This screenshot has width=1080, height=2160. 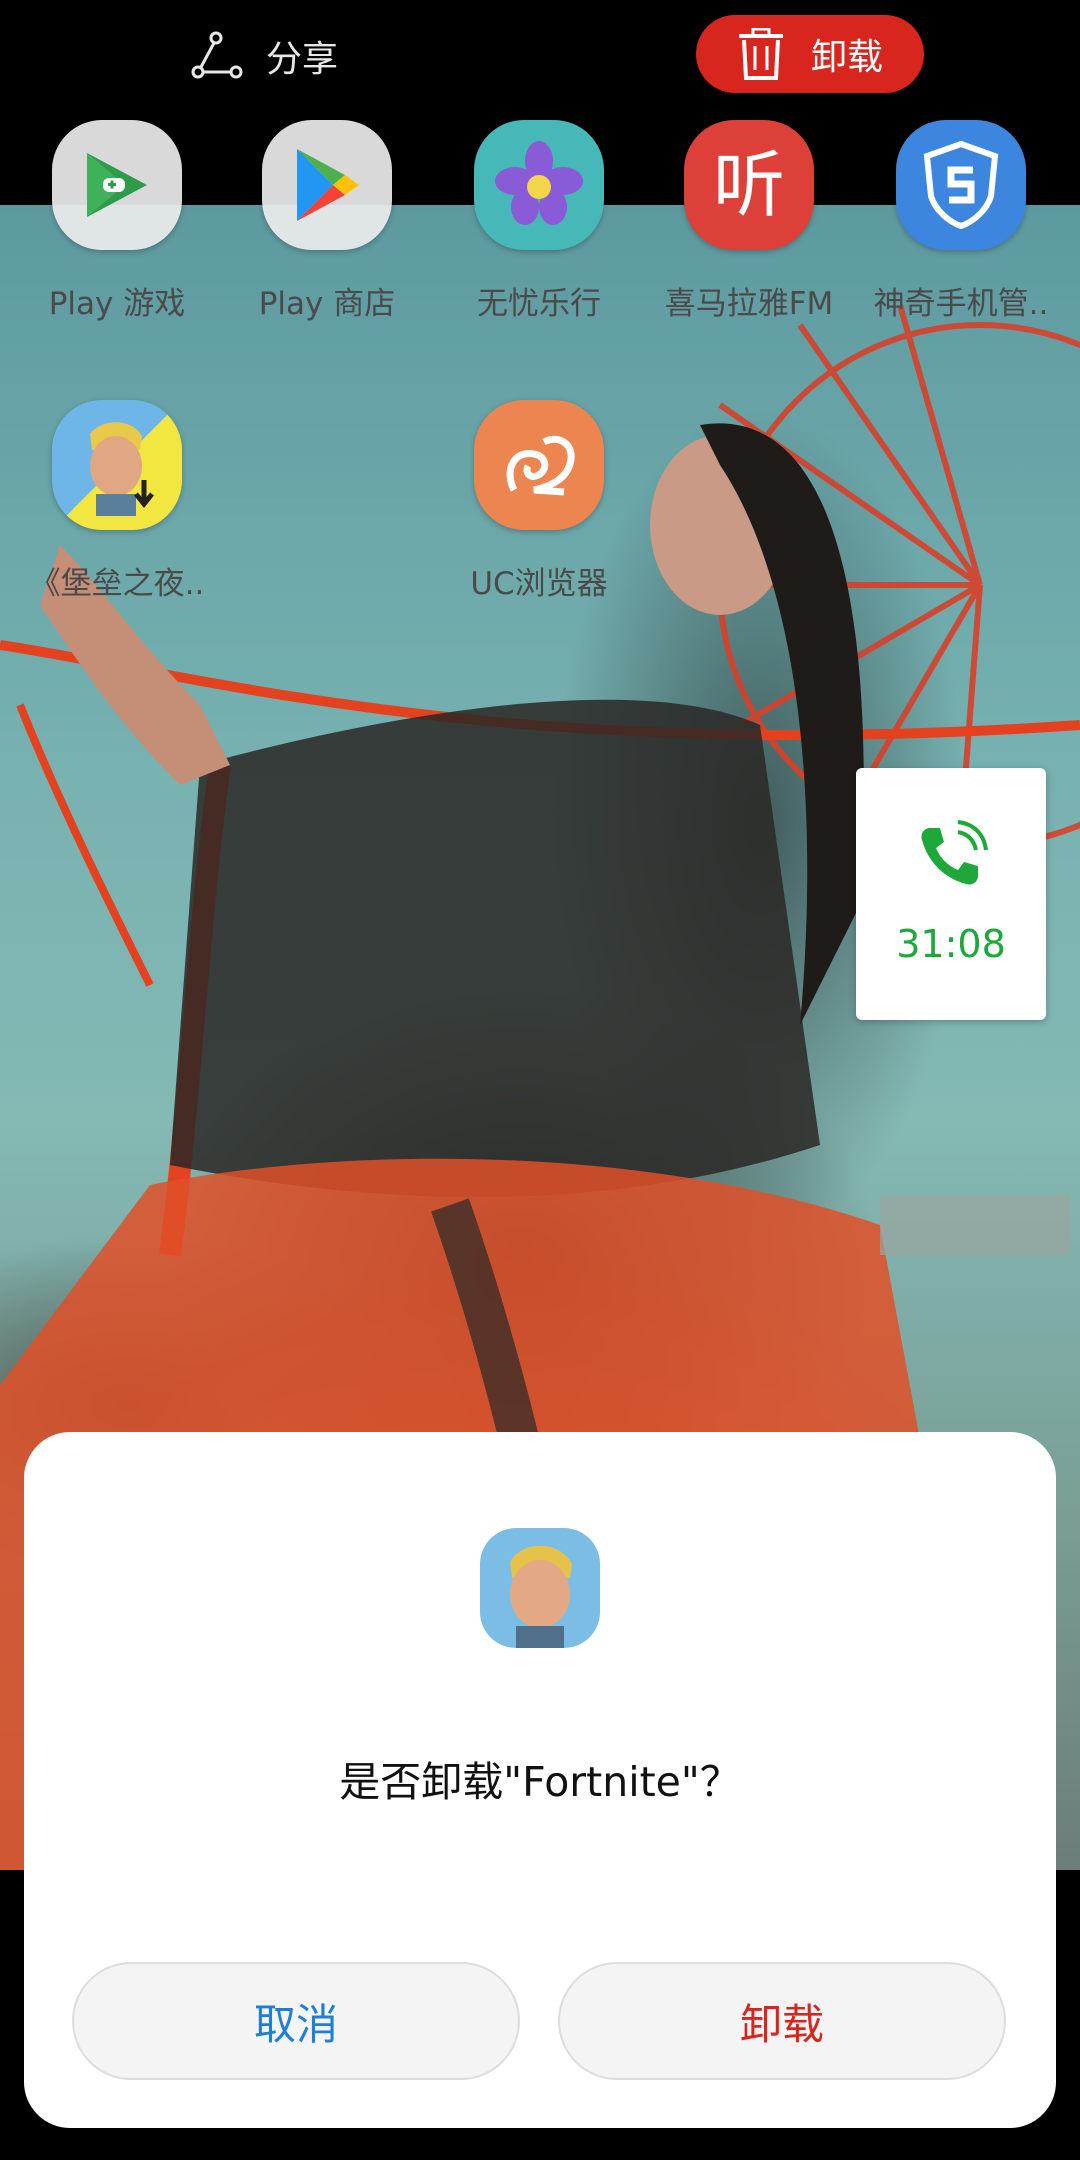 What do you see at coordinates (539, 304) in the screenshot?
I see `app-label: 无忧乐行` at bounding box center [539, 304].